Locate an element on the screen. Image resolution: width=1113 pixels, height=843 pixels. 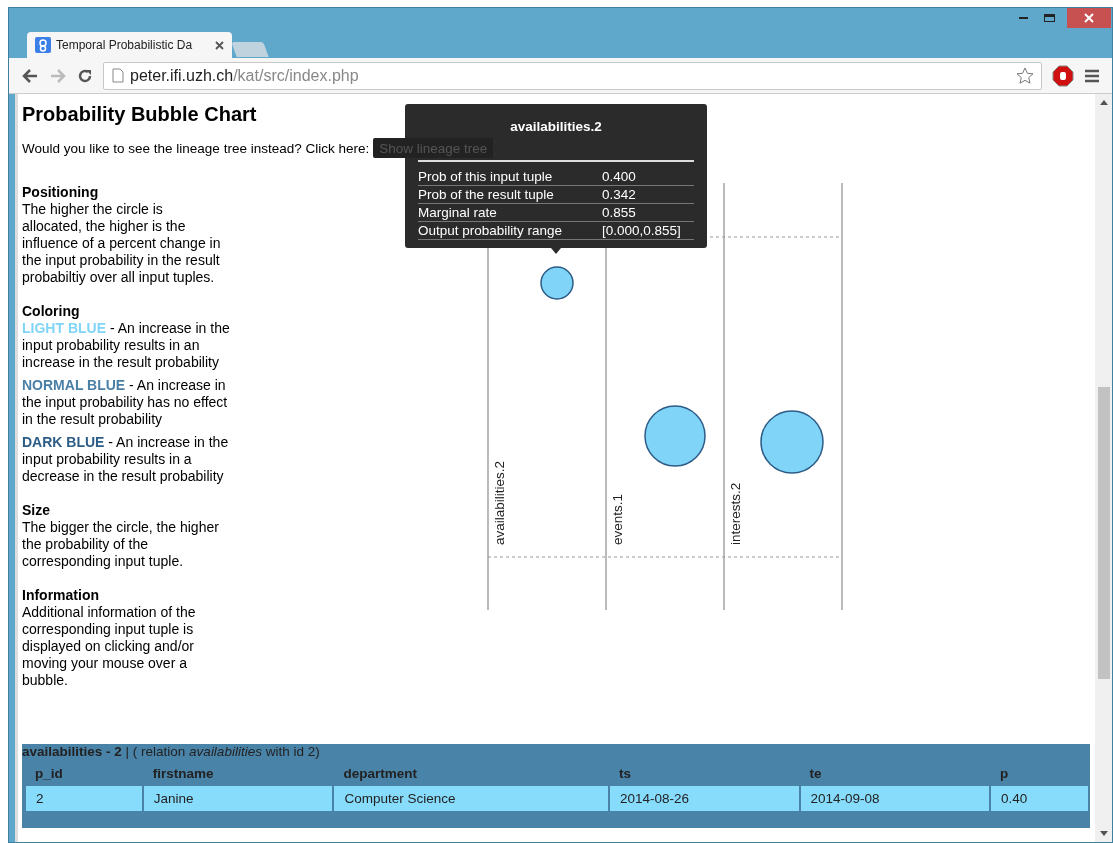
table-cell: 2 is located at coordinates (84, 799).